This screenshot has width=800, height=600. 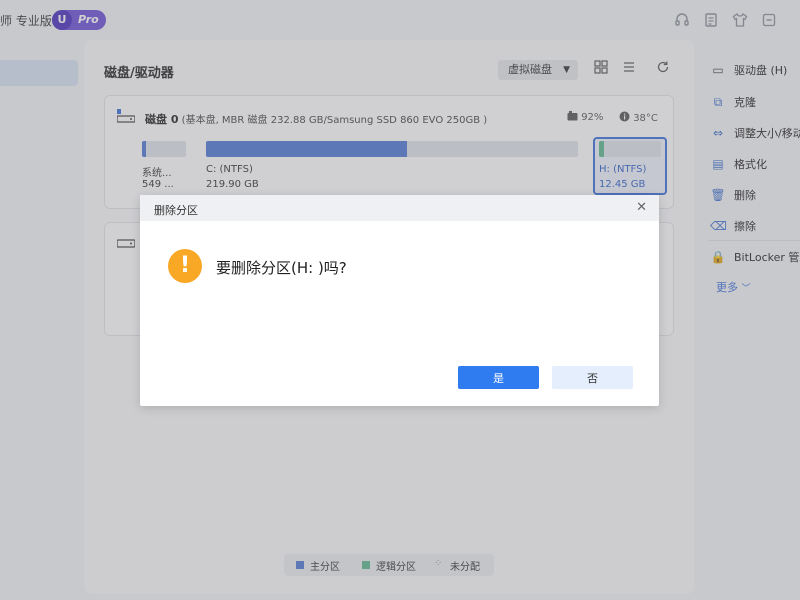 What do you see at coordinates (281, 268) in the screenshot?
I see `dialog-message: 要删除分区(H: )吗?` at bounding box center [281, 268].